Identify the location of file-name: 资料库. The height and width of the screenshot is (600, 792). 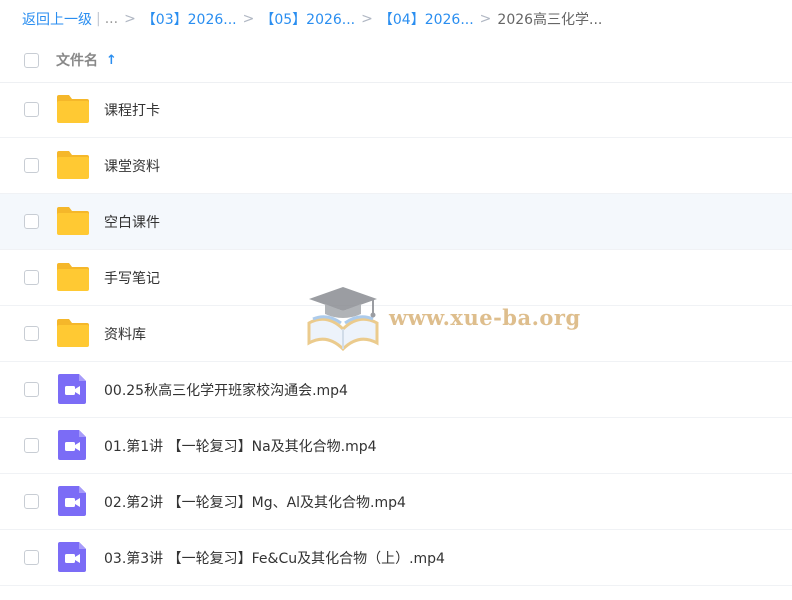
(125, 334).